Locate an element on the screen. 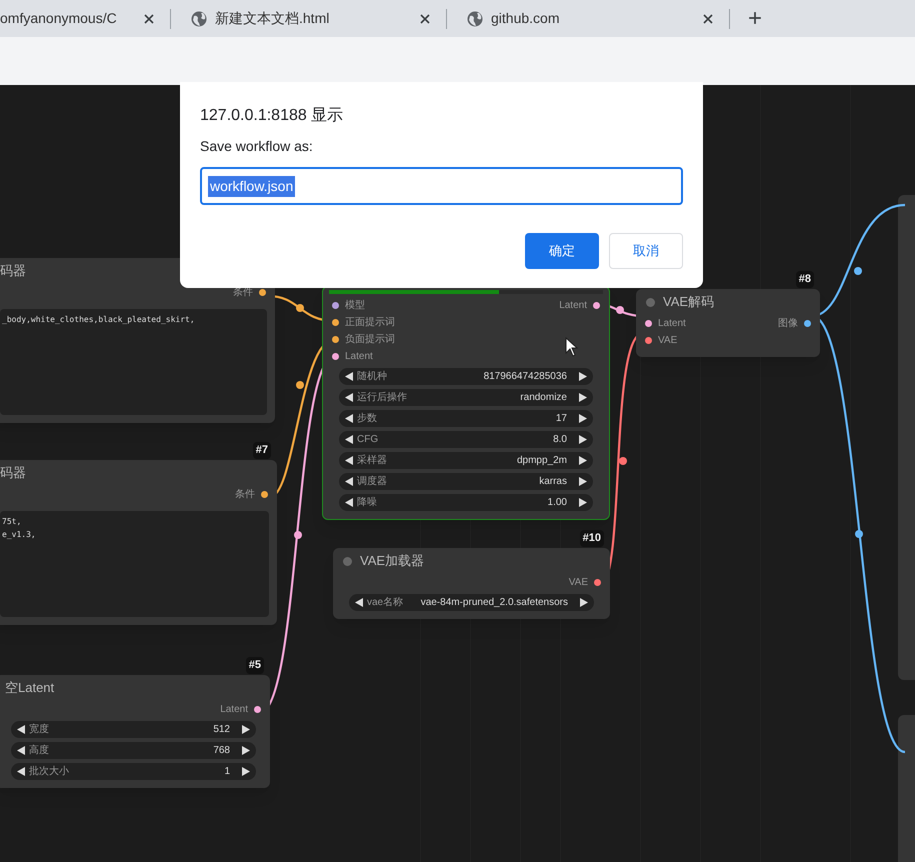  node-id-label: #7 is located at coordinates (261, 450).